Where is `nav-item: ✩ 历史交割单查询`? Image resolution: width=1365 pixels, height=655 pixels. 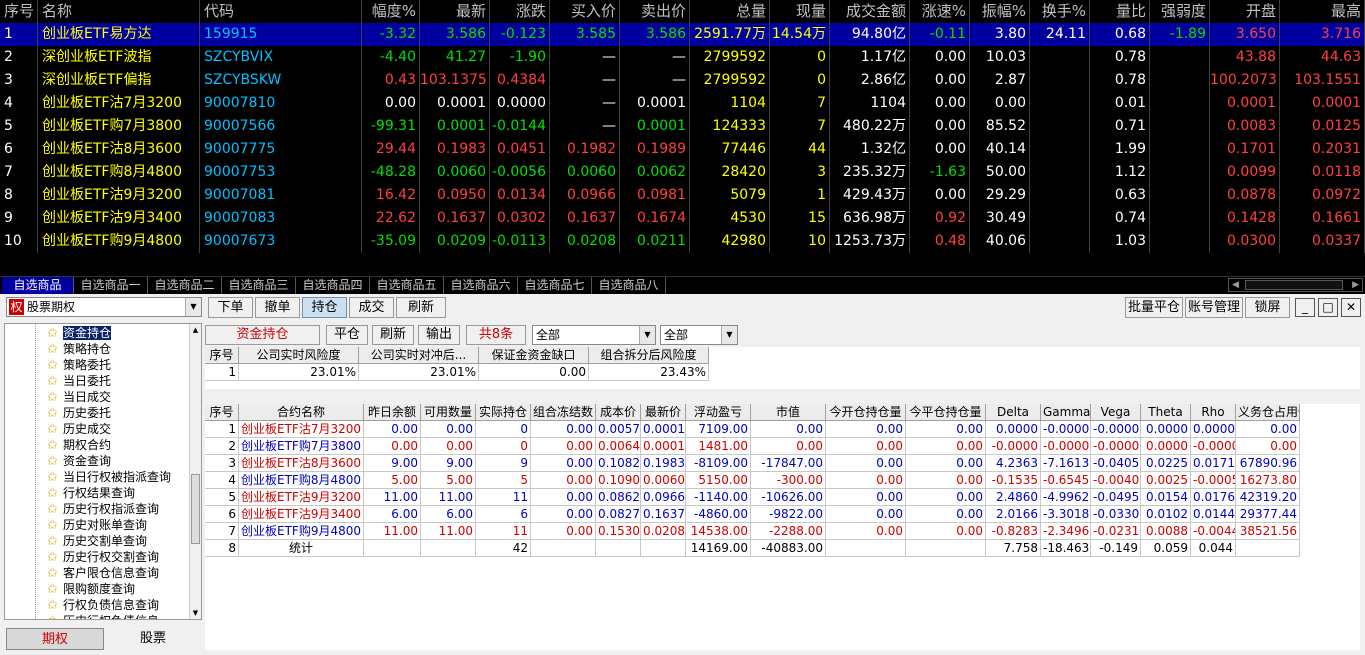
nav-item: ✩ 历史交割单查询 is located at coordinates (97, 541).